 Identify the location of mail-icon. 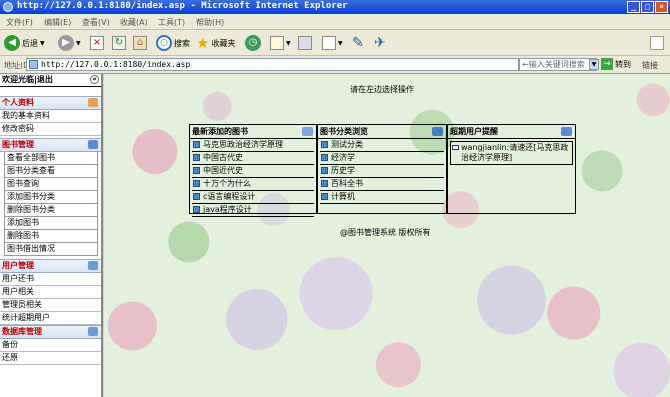
(277, 43).